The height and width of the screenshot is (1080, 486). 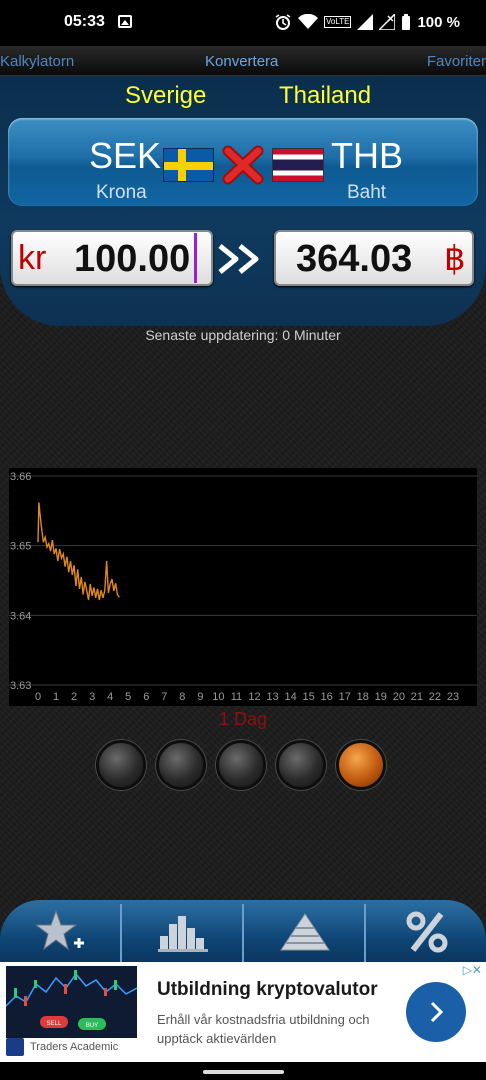 I want to click on x-tick-label: 3, so click(x=92, y=697).